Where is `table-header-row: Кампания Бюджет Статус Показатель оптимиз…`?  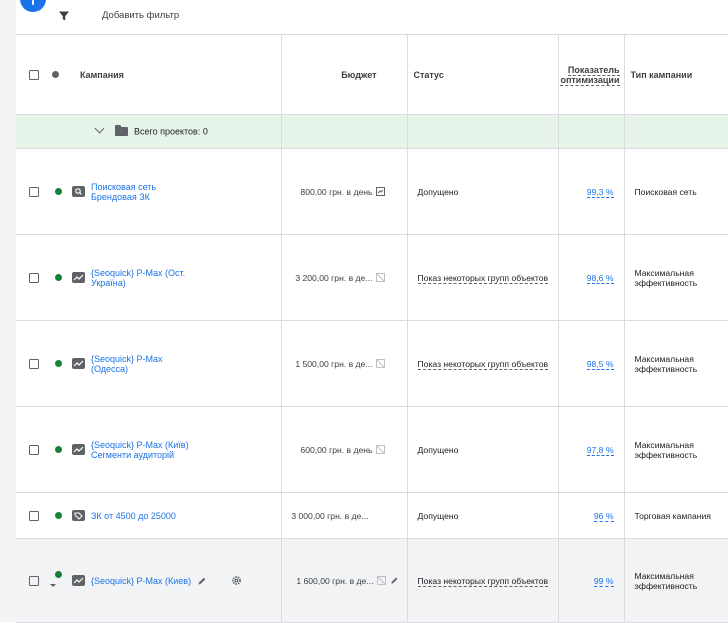
table-header-row: Кампания Бюджет Статус Показатель оптимиз… is located at coordinates (372, 74).